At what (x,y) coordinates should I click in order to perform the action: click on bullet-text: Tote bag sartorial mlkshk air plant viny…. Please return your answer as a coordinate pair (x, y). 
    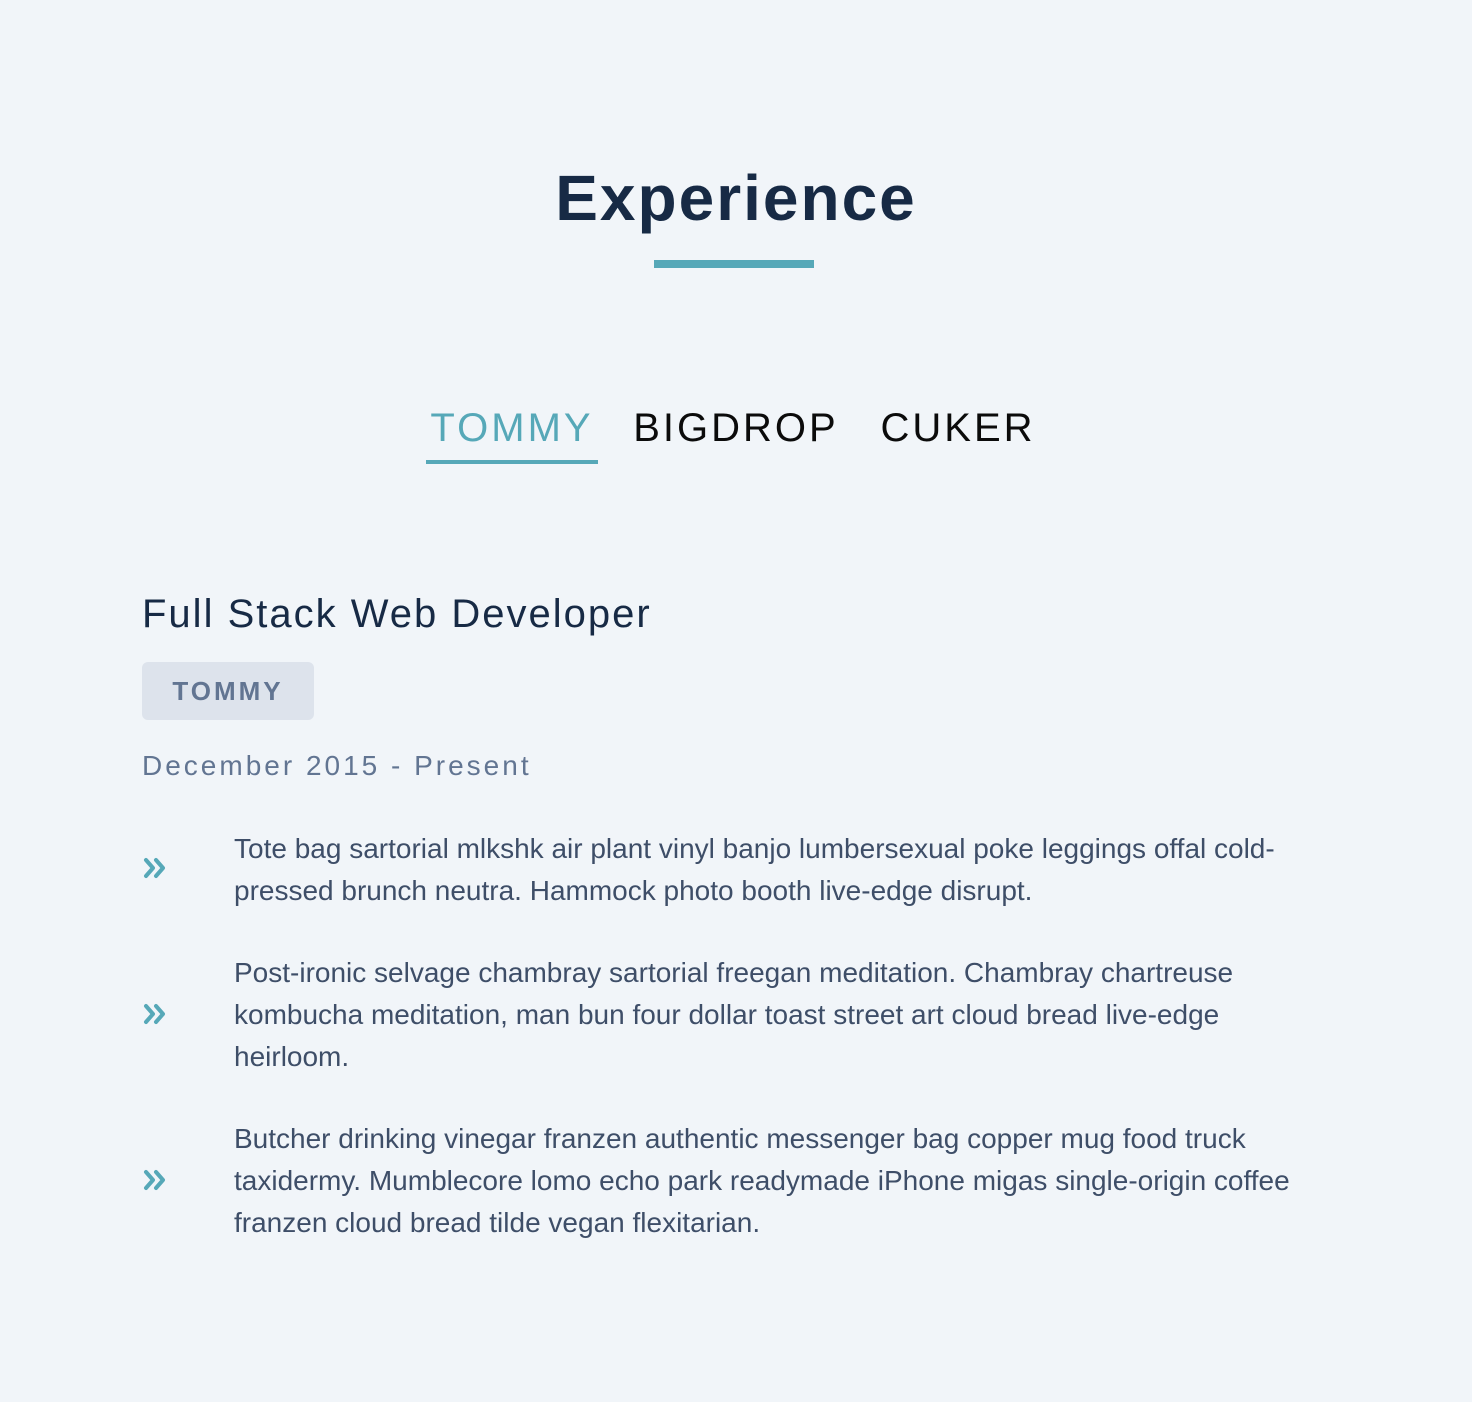
    Looking at the image, I should click on (754, 869).